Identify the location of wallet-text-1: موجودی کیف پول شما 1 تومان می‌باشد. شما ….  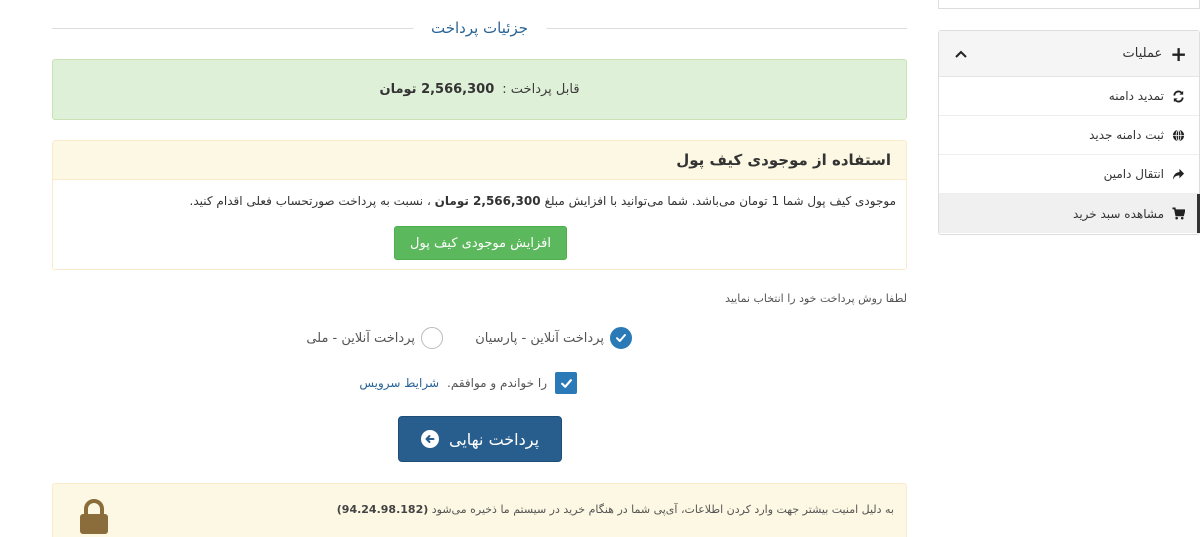
(720, 201).